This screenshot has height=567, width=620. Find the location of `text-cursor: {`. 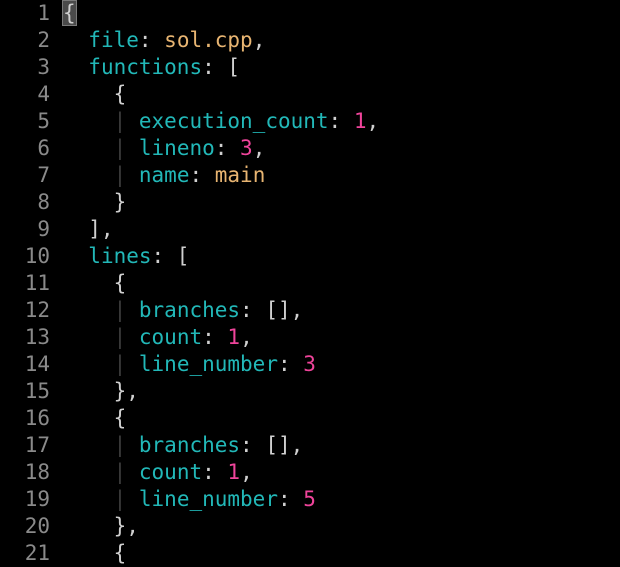

text-cursor: { is located at coordinates (69, 13).